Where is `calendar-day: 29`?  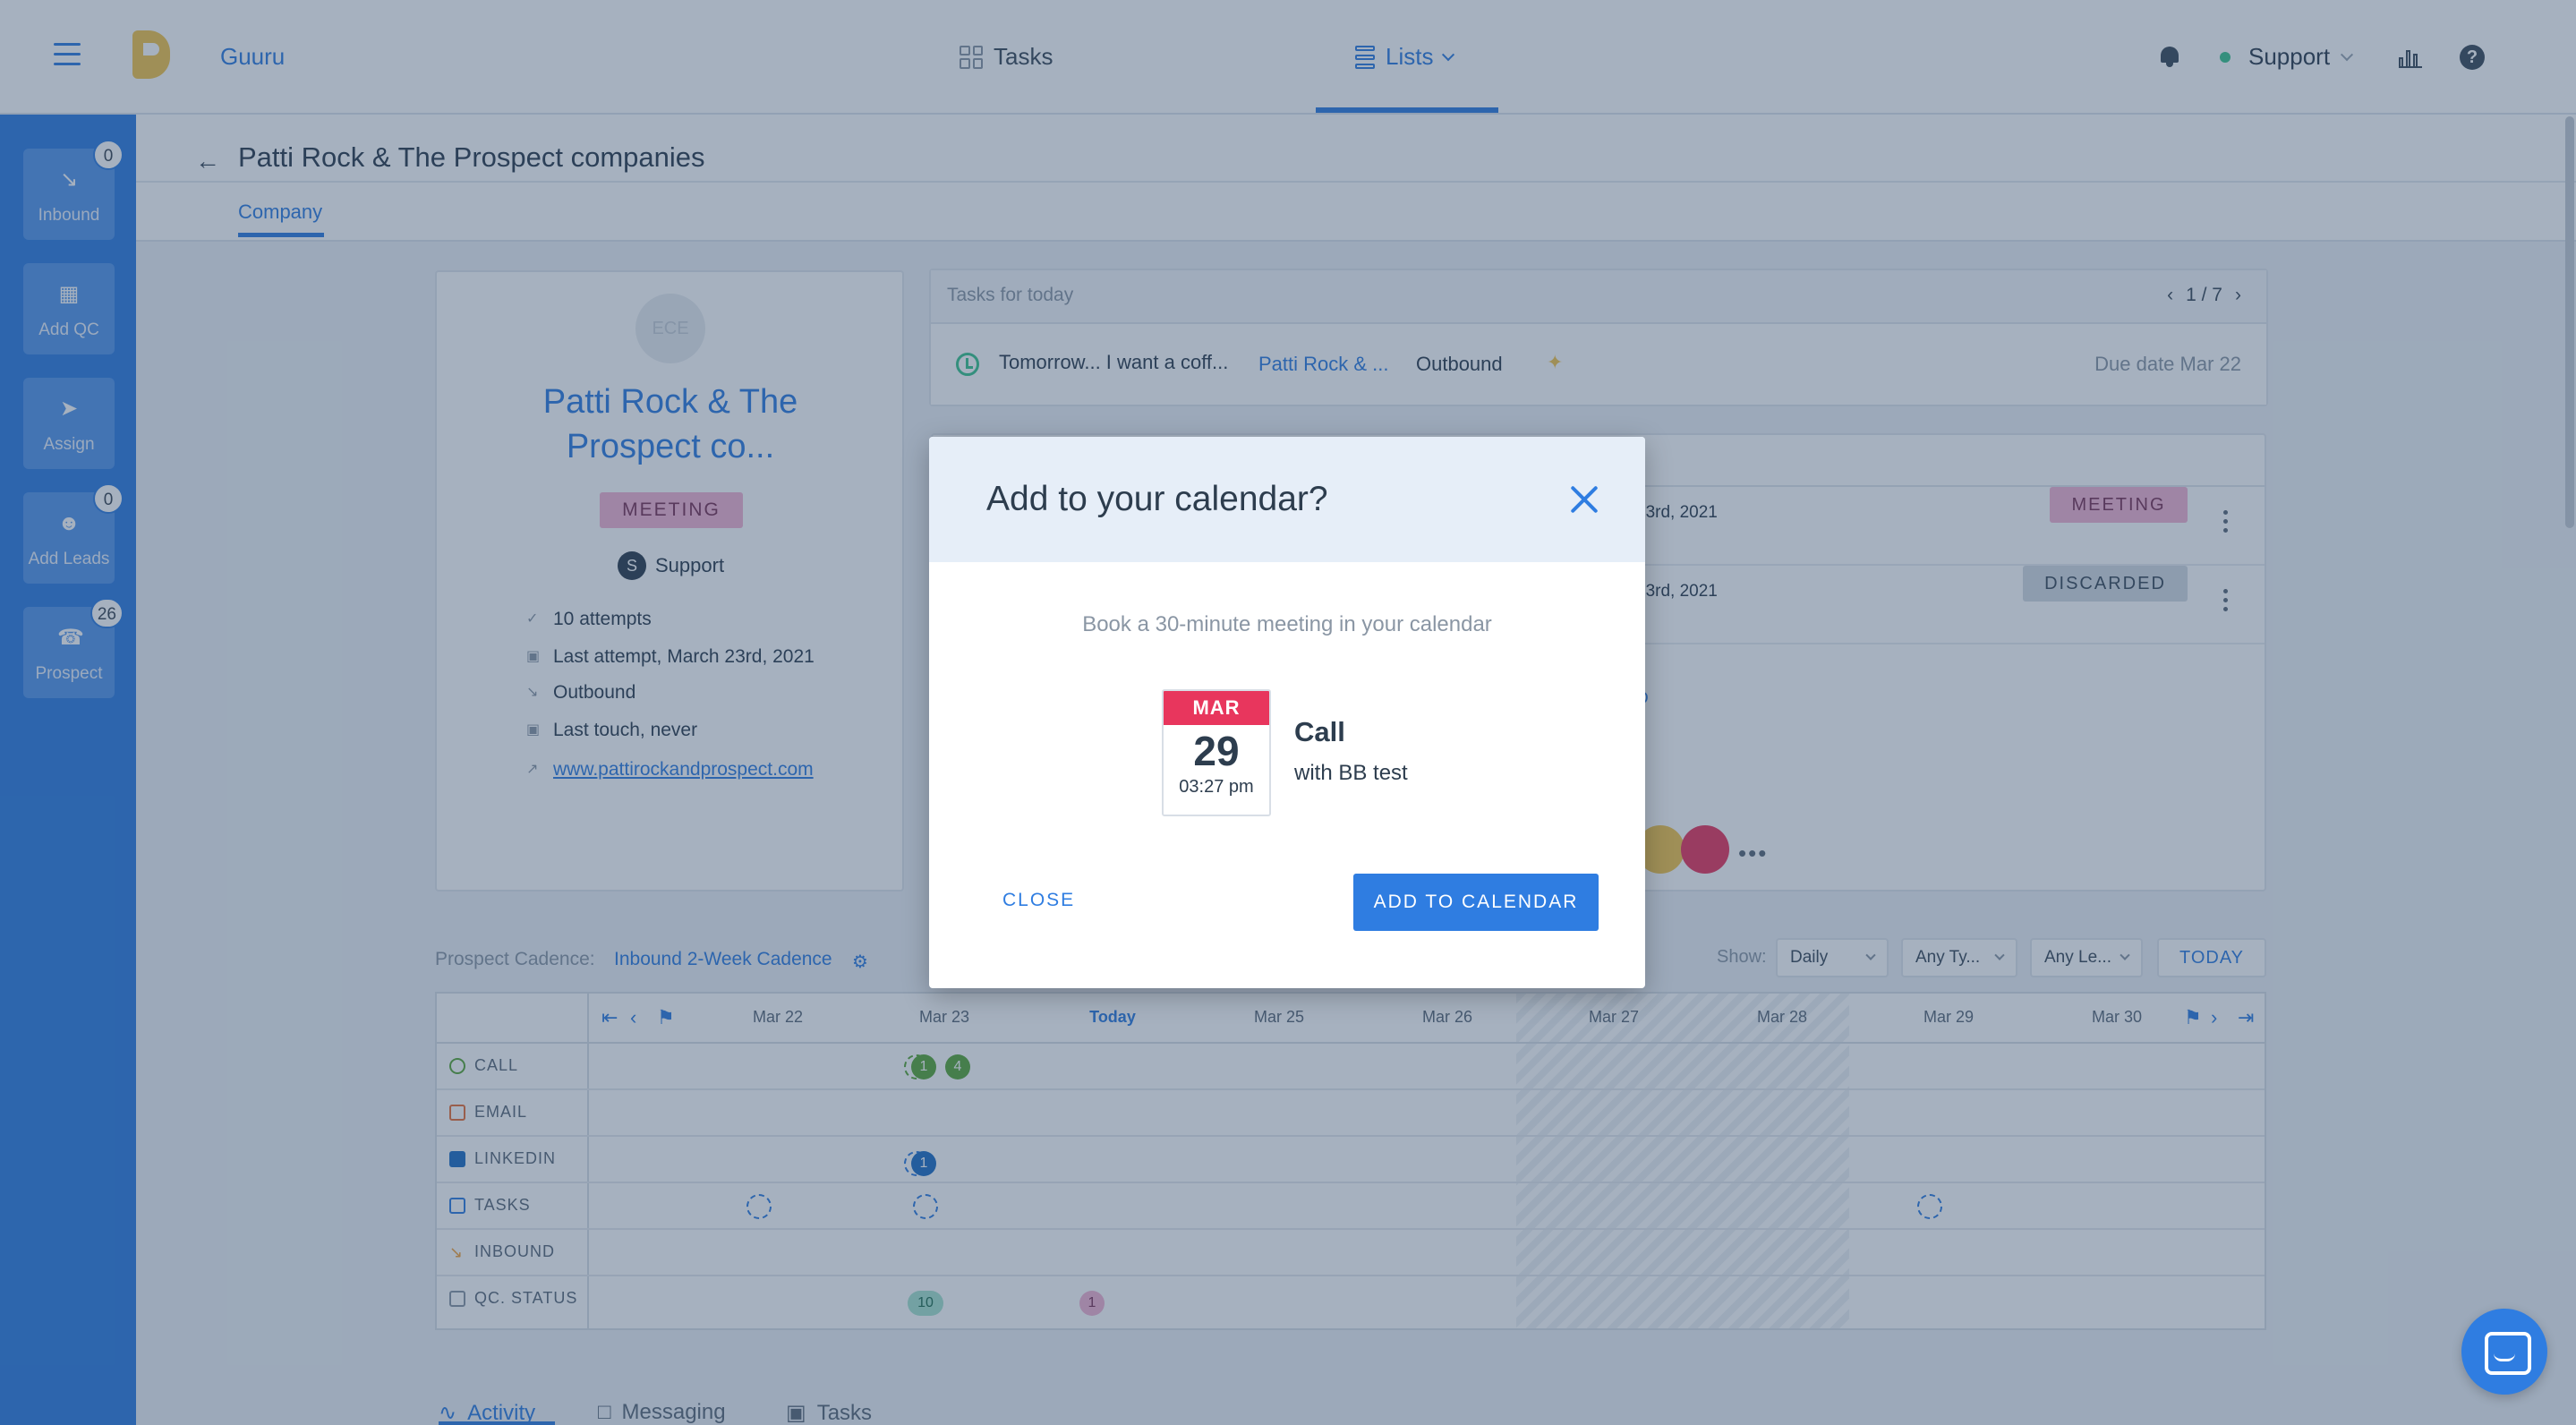
calendar-day: 29 is located at coordinates (1216, 751).